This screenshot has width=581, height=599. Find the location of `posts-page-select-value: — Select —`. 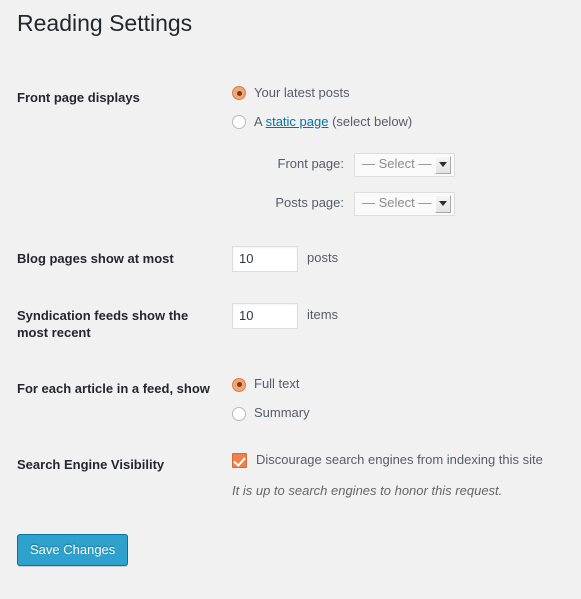

posts-page-select-value: — Select — is located at coordinates (397, 203).